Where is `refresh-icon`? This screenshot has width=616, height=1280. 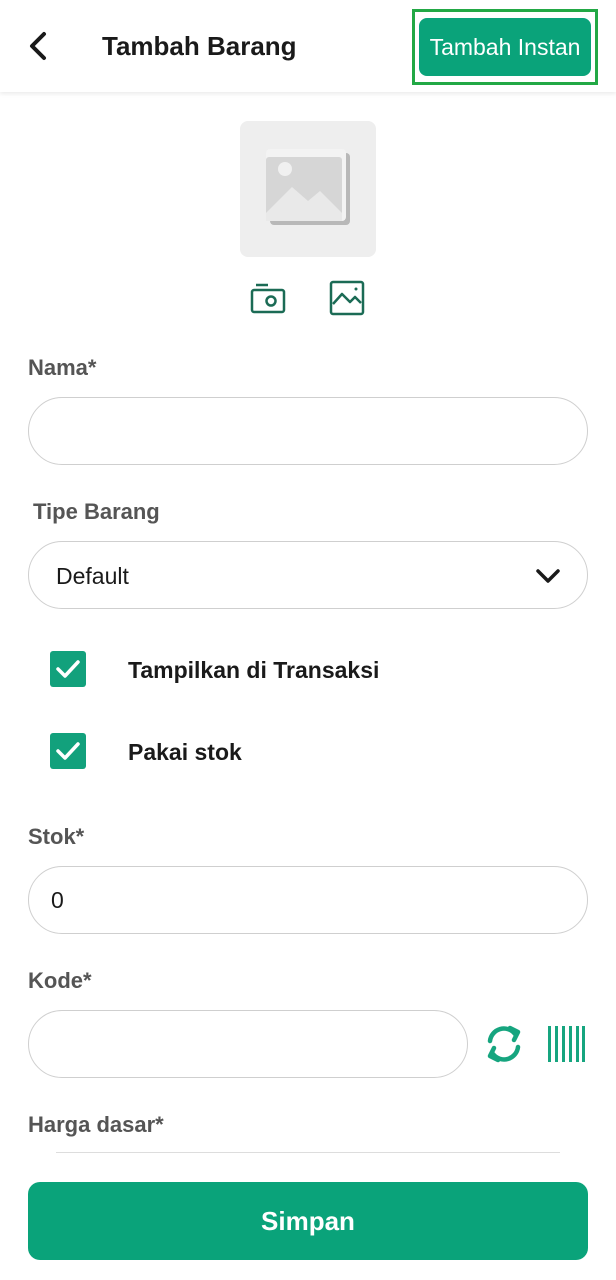
refresh-icon is located at coordinates (504, 1044).